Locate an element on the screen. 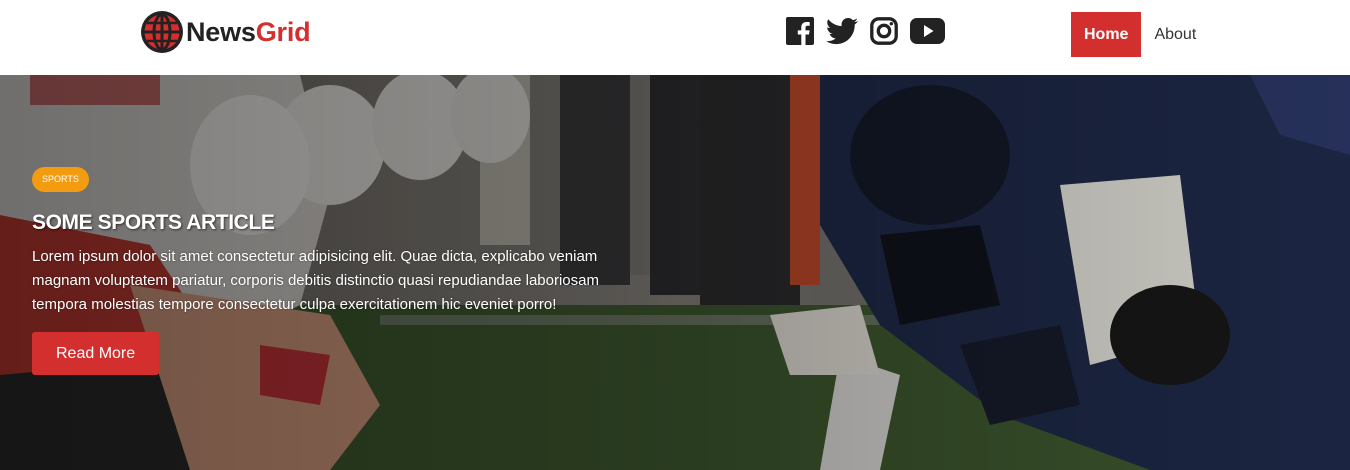 This screenshot has height=470, width=1350. brand-name-part1: News is located at coordinates (221, 31).